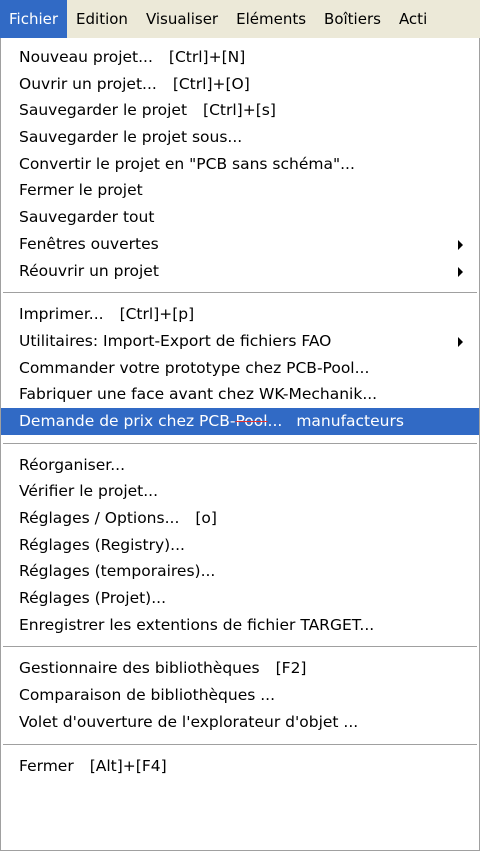  Describe the element at coordinates (240, 518) in the screenshot. I see `menu-item-reglages-options: Réglages / Options... [o]` at that location.